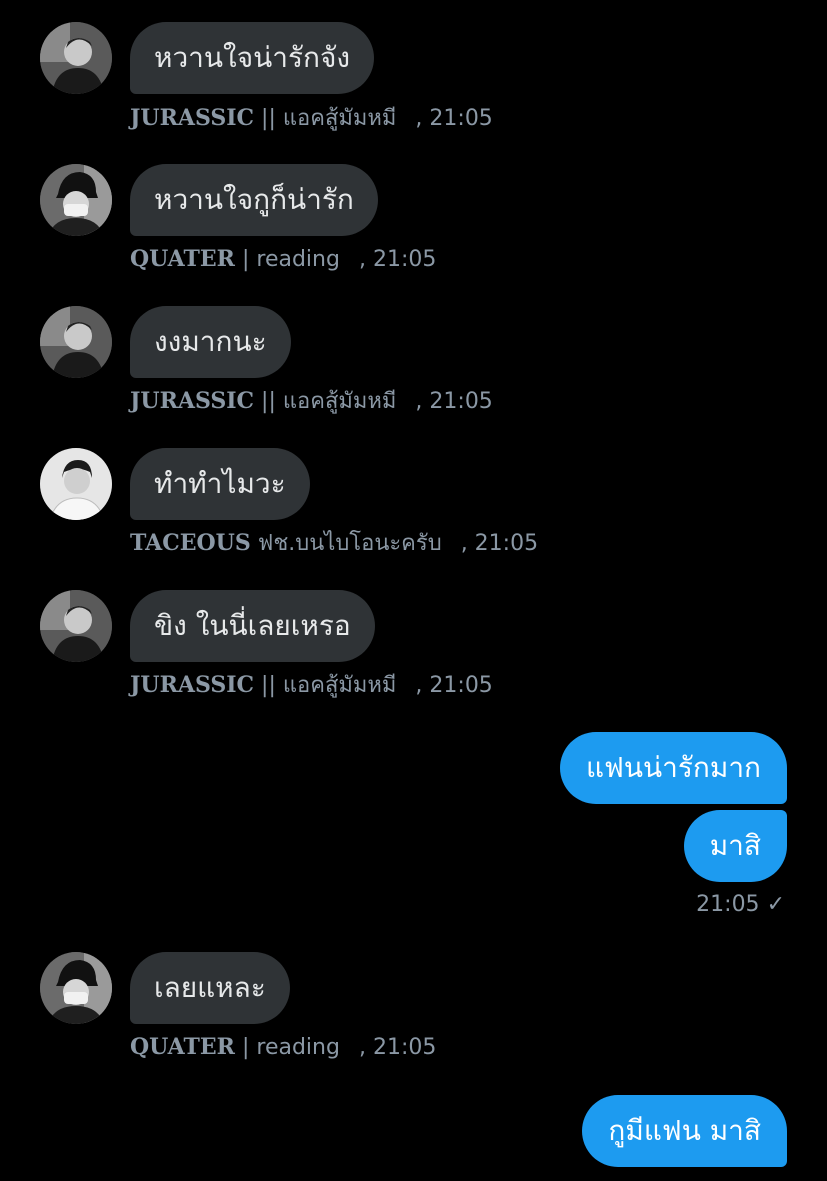  I want to click on message-bubble: หวานใจน่ารักจัง, so click(252, 58).